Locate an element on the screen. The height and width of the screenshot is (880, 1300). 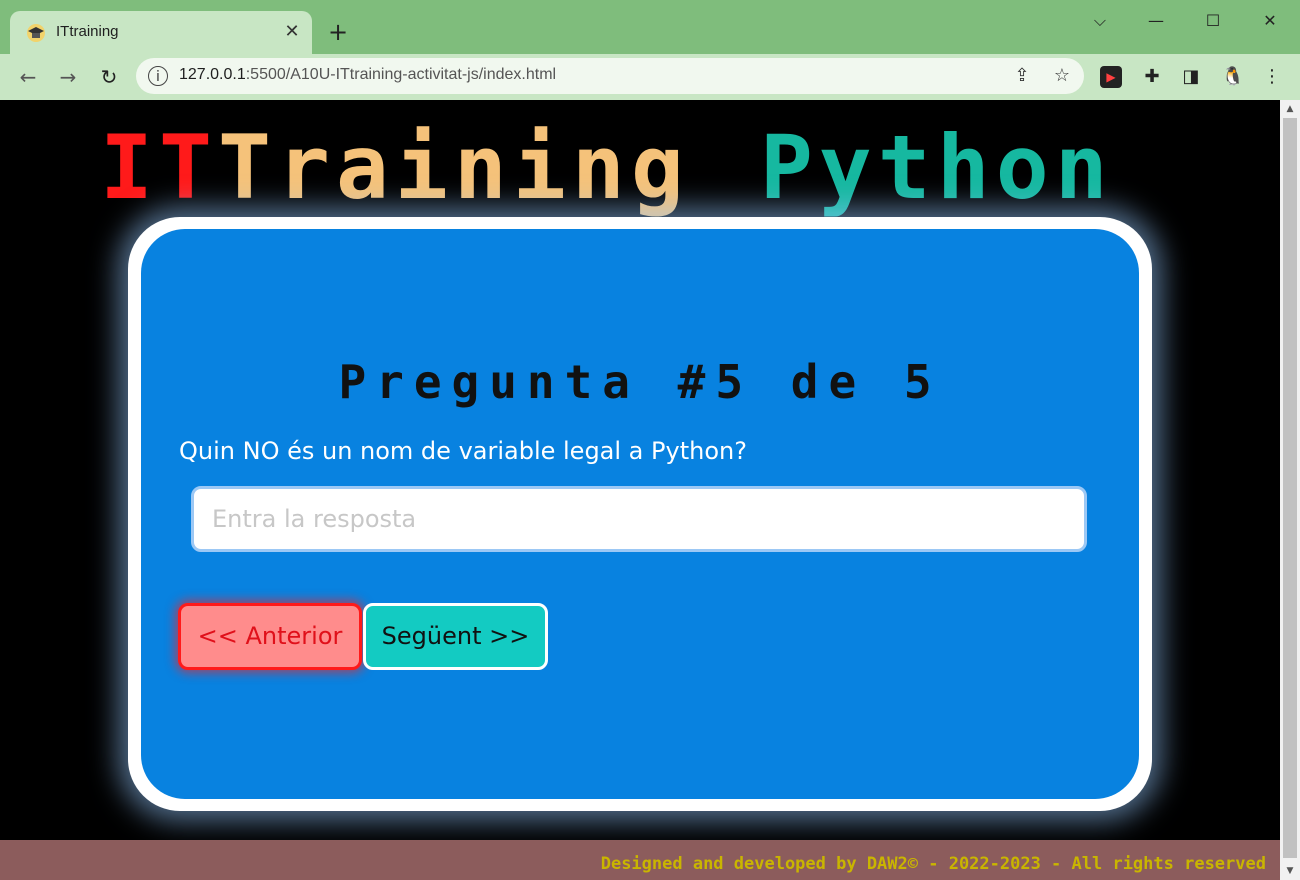
scroll-thumb is located at coordinates (1290, 488).